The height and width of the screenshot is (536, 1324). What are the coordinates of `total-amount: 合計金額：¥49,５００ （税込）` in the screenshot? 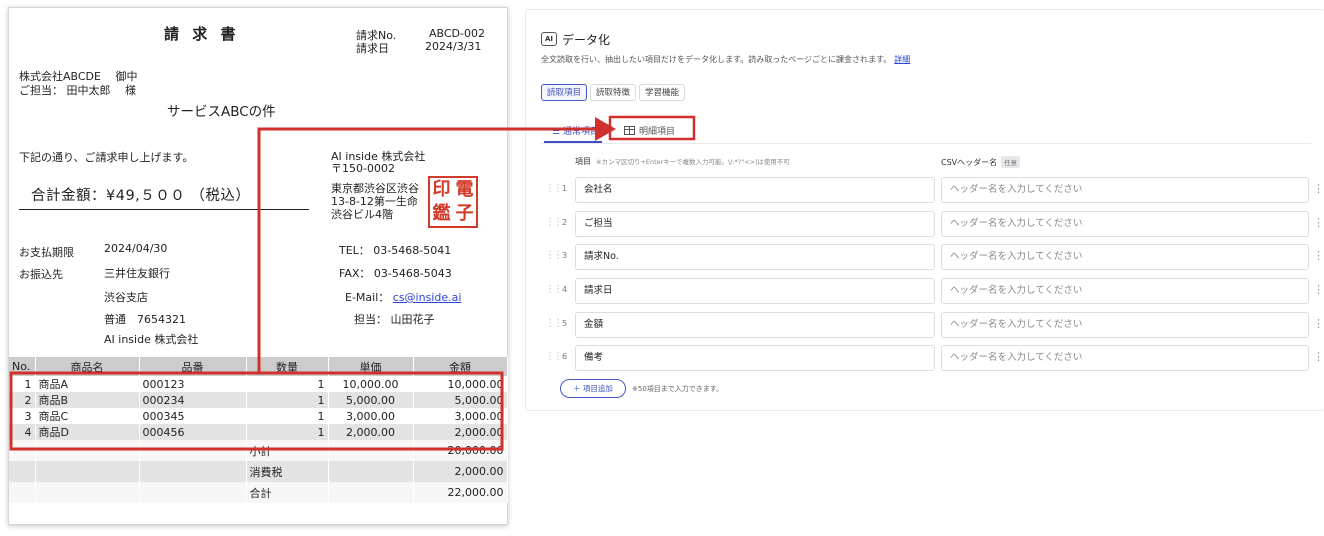 It's located at (141, 196).